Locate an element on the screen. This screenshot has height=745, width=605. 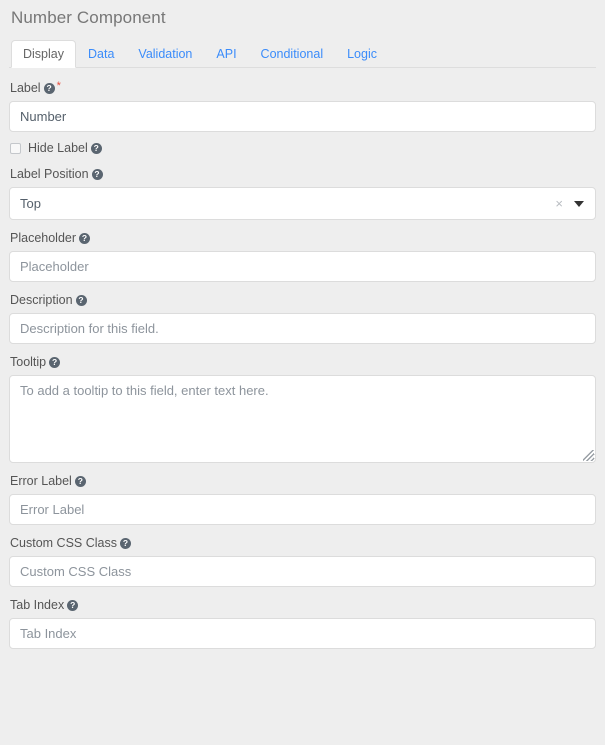
custom-css-class-input is located at coordinates (302, 571).